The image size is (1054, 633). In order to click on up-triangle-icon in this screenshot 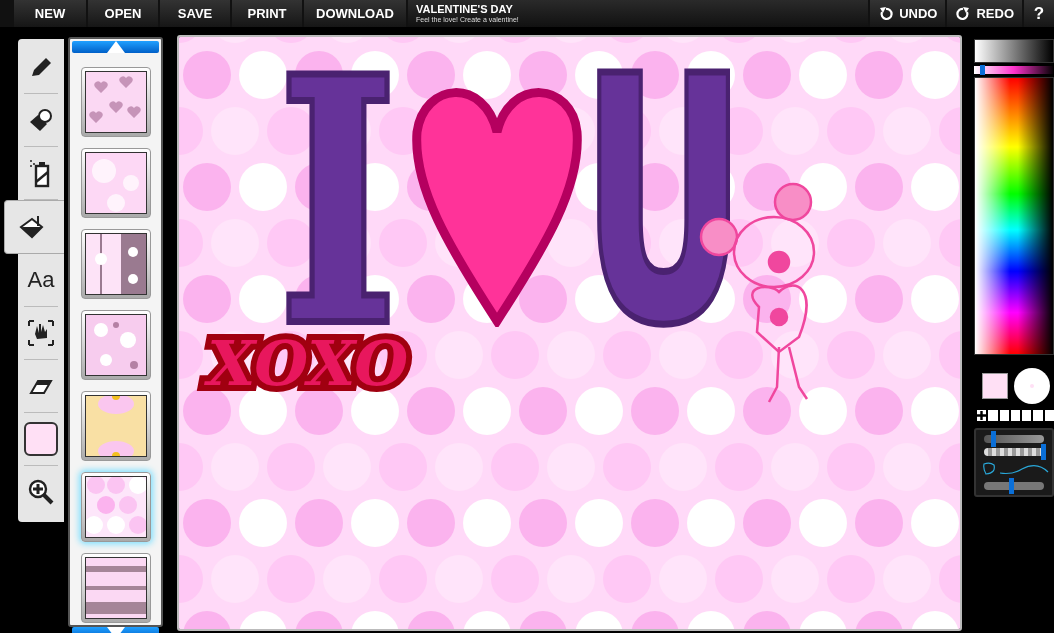, I will do `click(115, 47)`.